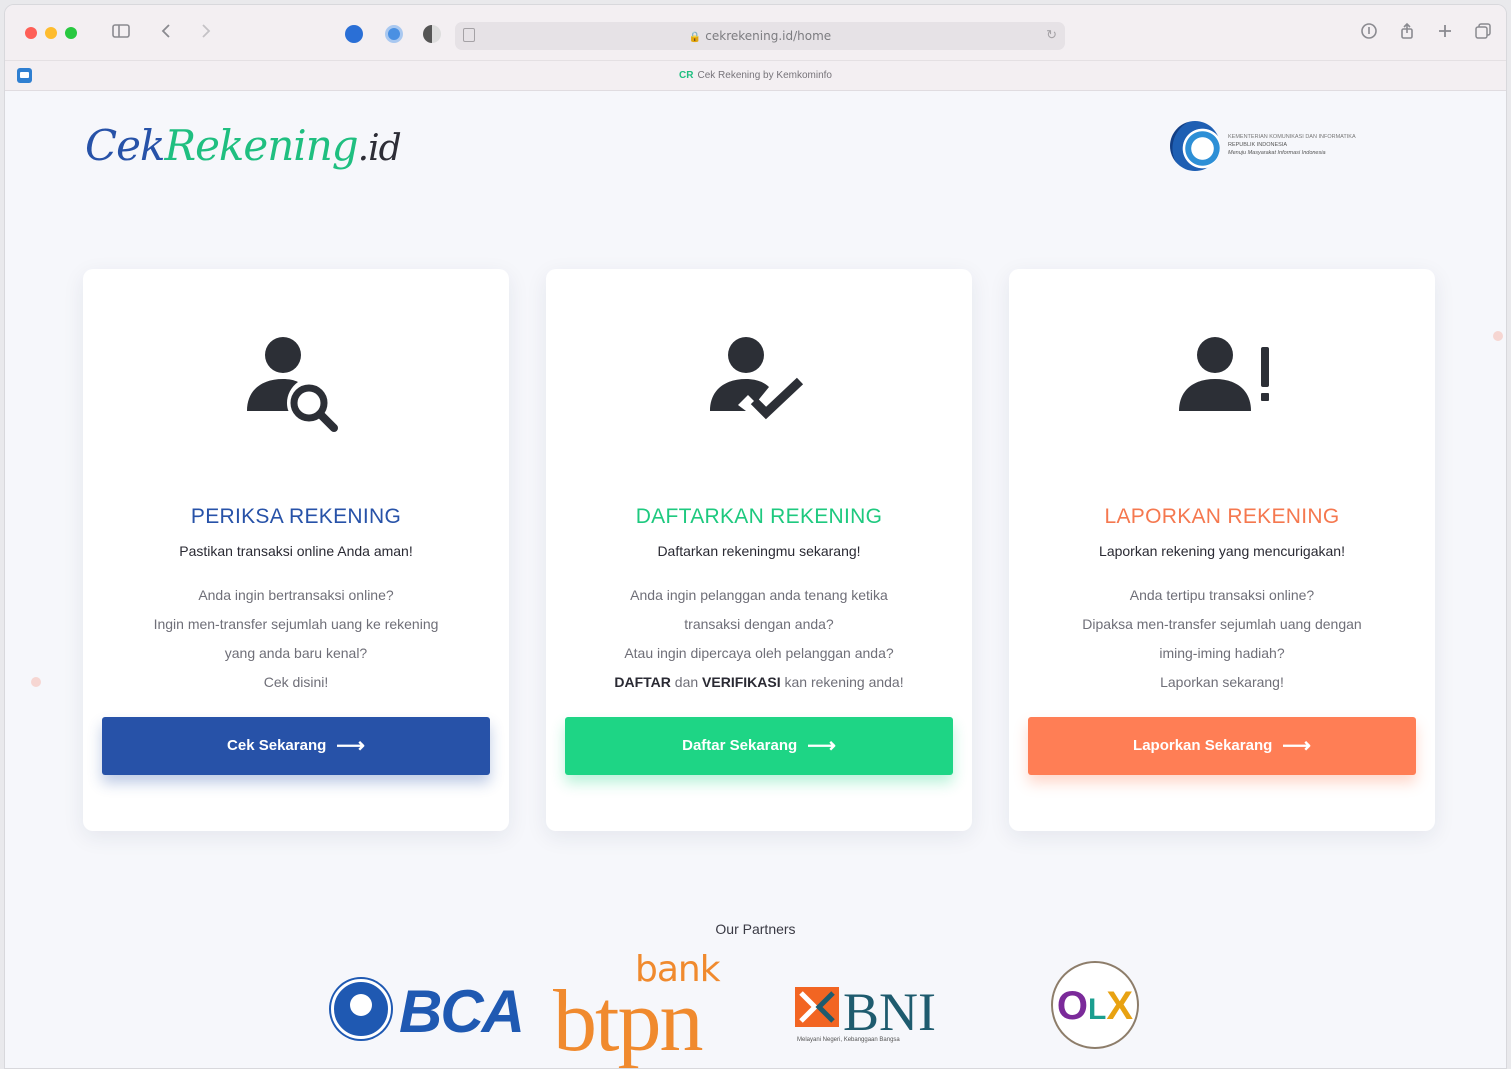  Describe the element at coordinates (462, 1011) in the screenshot. I see `bca-wordmark: BCA` at that location.